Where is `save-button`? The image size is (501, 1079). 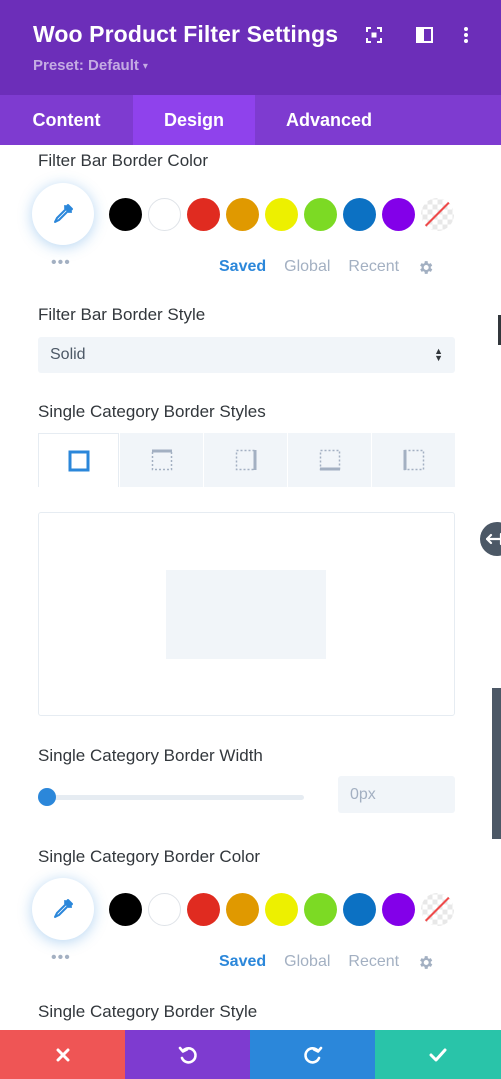 save-button is located at coordinates (438, 1054).